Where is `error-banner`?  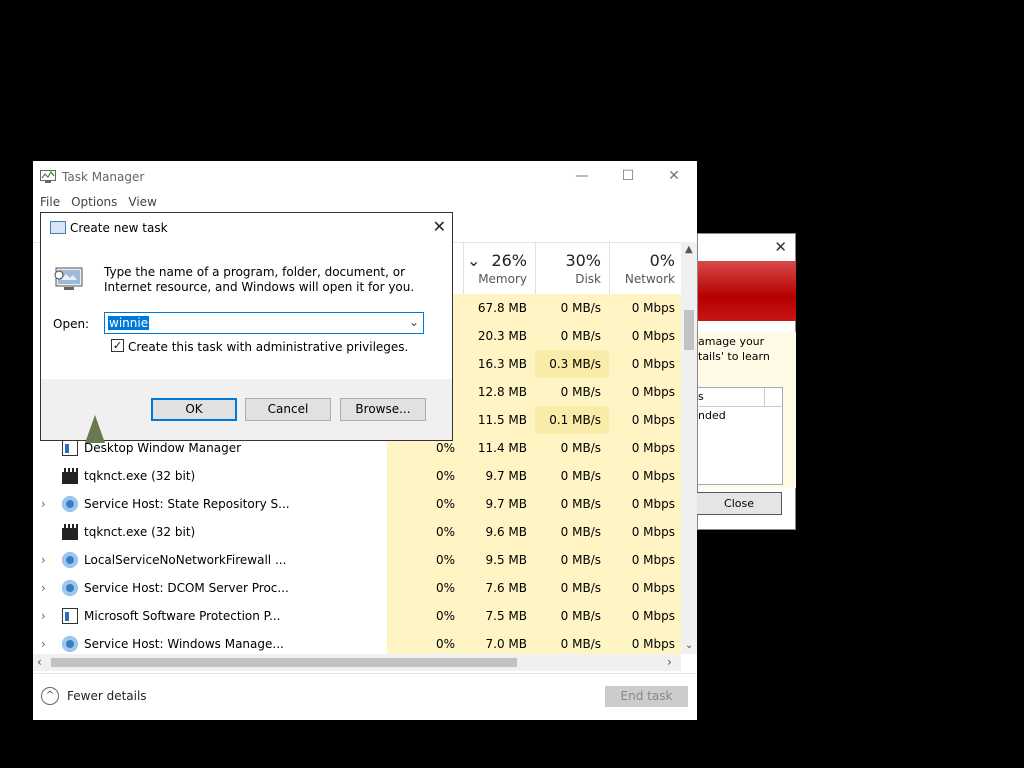 error-banner is located at coordinates (747, 291).